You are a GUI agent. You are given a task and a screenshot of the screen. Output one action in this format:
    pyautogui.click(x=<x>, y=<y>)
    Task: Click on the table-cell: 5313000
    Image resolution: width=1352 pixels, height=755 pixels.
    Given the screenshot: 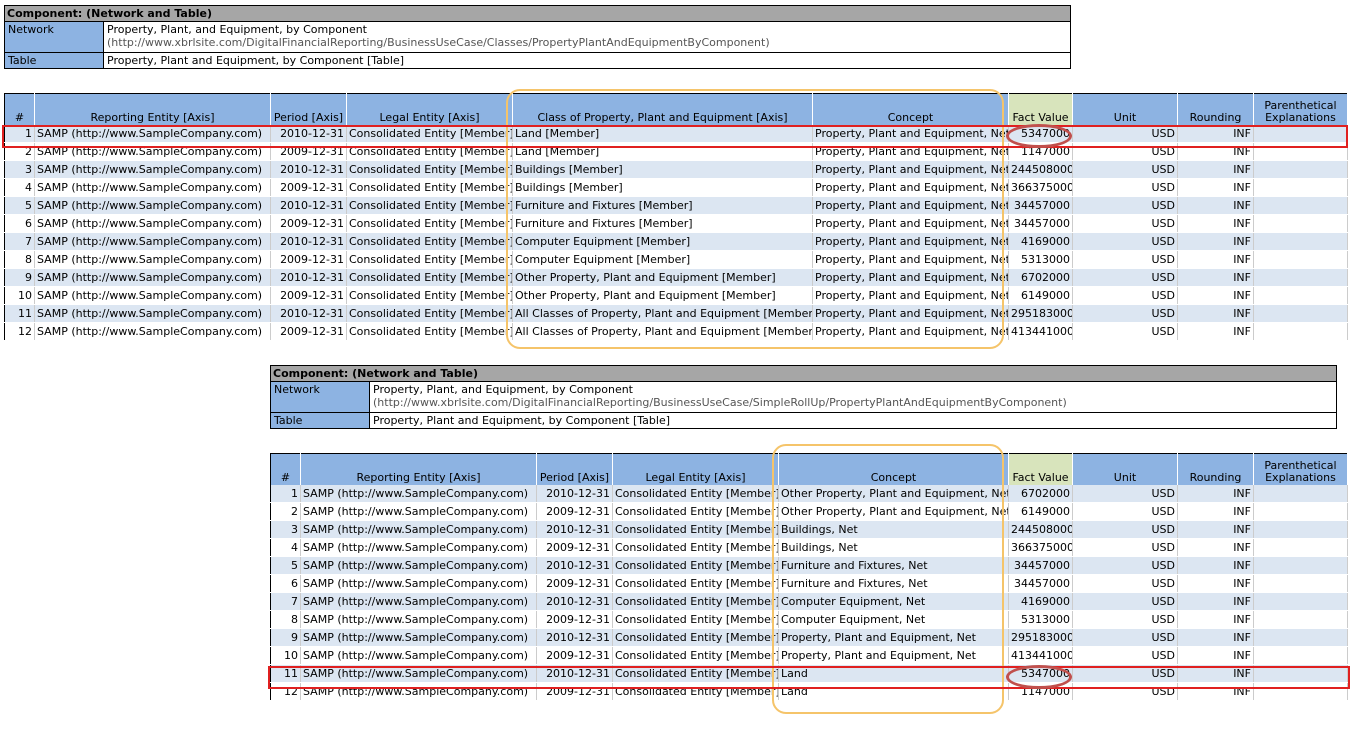 What is the action you would take?
    pyautogui.click(x=1040, y=619)
    